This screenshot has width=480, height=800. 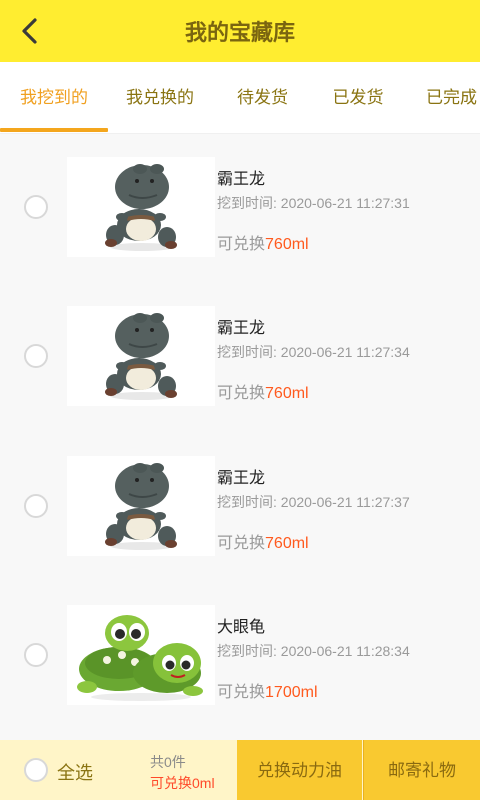 What do you see at coordinates (160, 97) in the screenshot?
I see `tab-exchanged: 我兑换的` at bounding box center [160, 97].